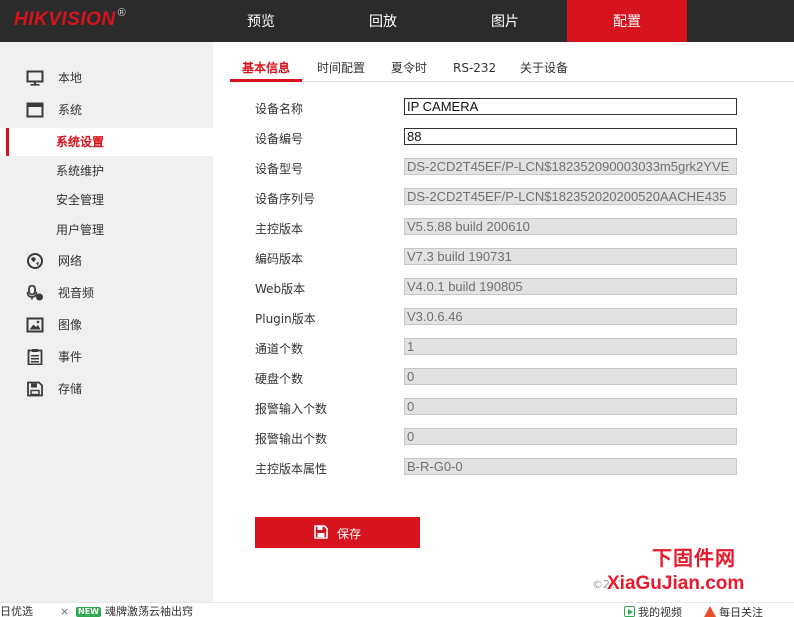 Image resolution: width=794 pixels, height=617 pixels. What do you see at coordinates (291, 409) in the screenshot?
I see `alarm-input-count-label: 报警输入个数` at bounding box center [291, 409].